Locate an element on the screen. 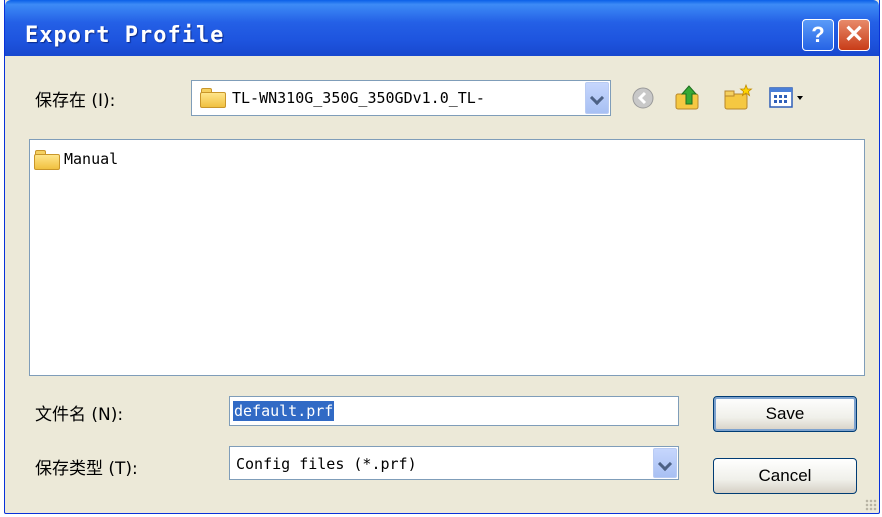  close-button: ✕ is located at coordinates (854, 35).